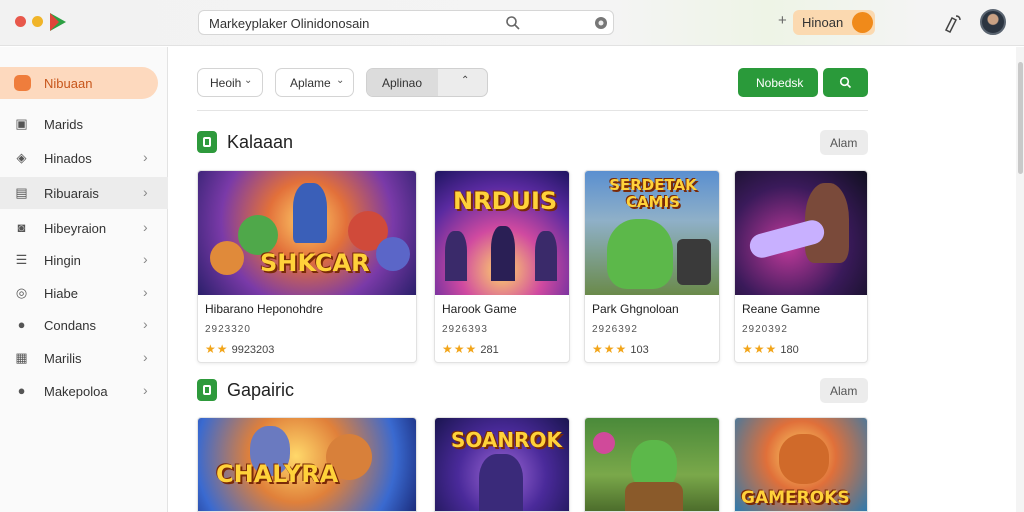 Image resolution: width=1024 pixels, height=512 pixels. Describe the element at coordinates (207, 142) in the screenshot. I see `section-icon` at that location.